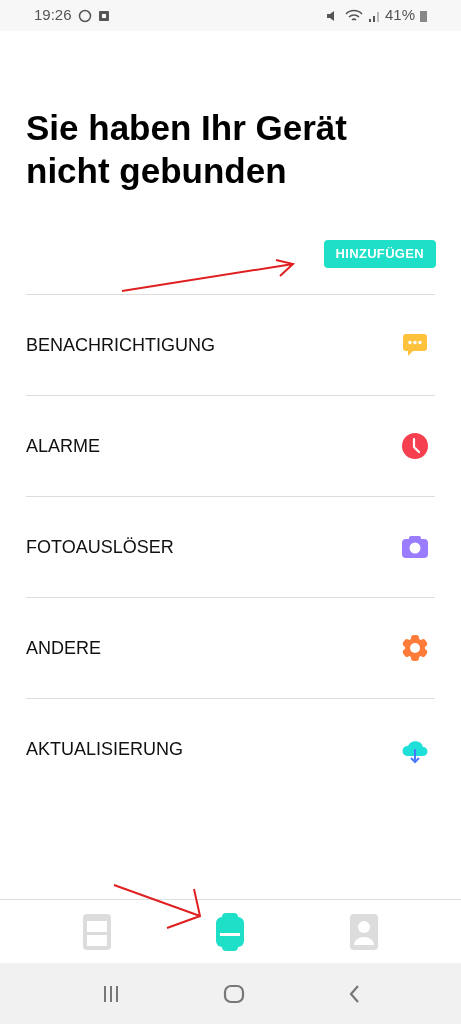 Image resolution: width=461 pixels, height=1024 pixels. What do you see at coordinates (423, 15) in the screenshot?
I see `battery-icon` at bounding box center [423, 15].